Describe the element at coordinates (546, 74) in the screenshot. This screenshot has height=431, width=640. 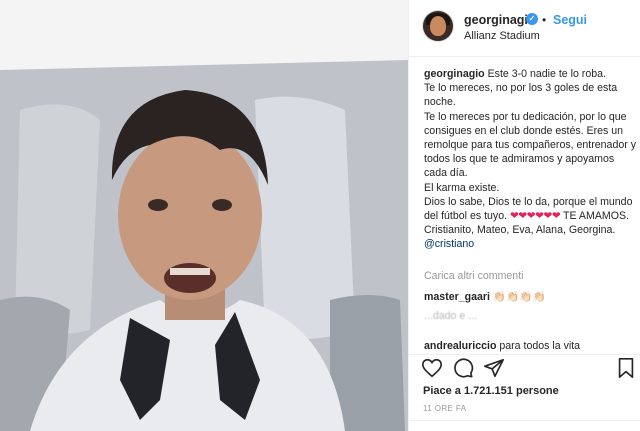
I see `caption-line-1: Este 3-0 nadie te lo roba.` at that location.